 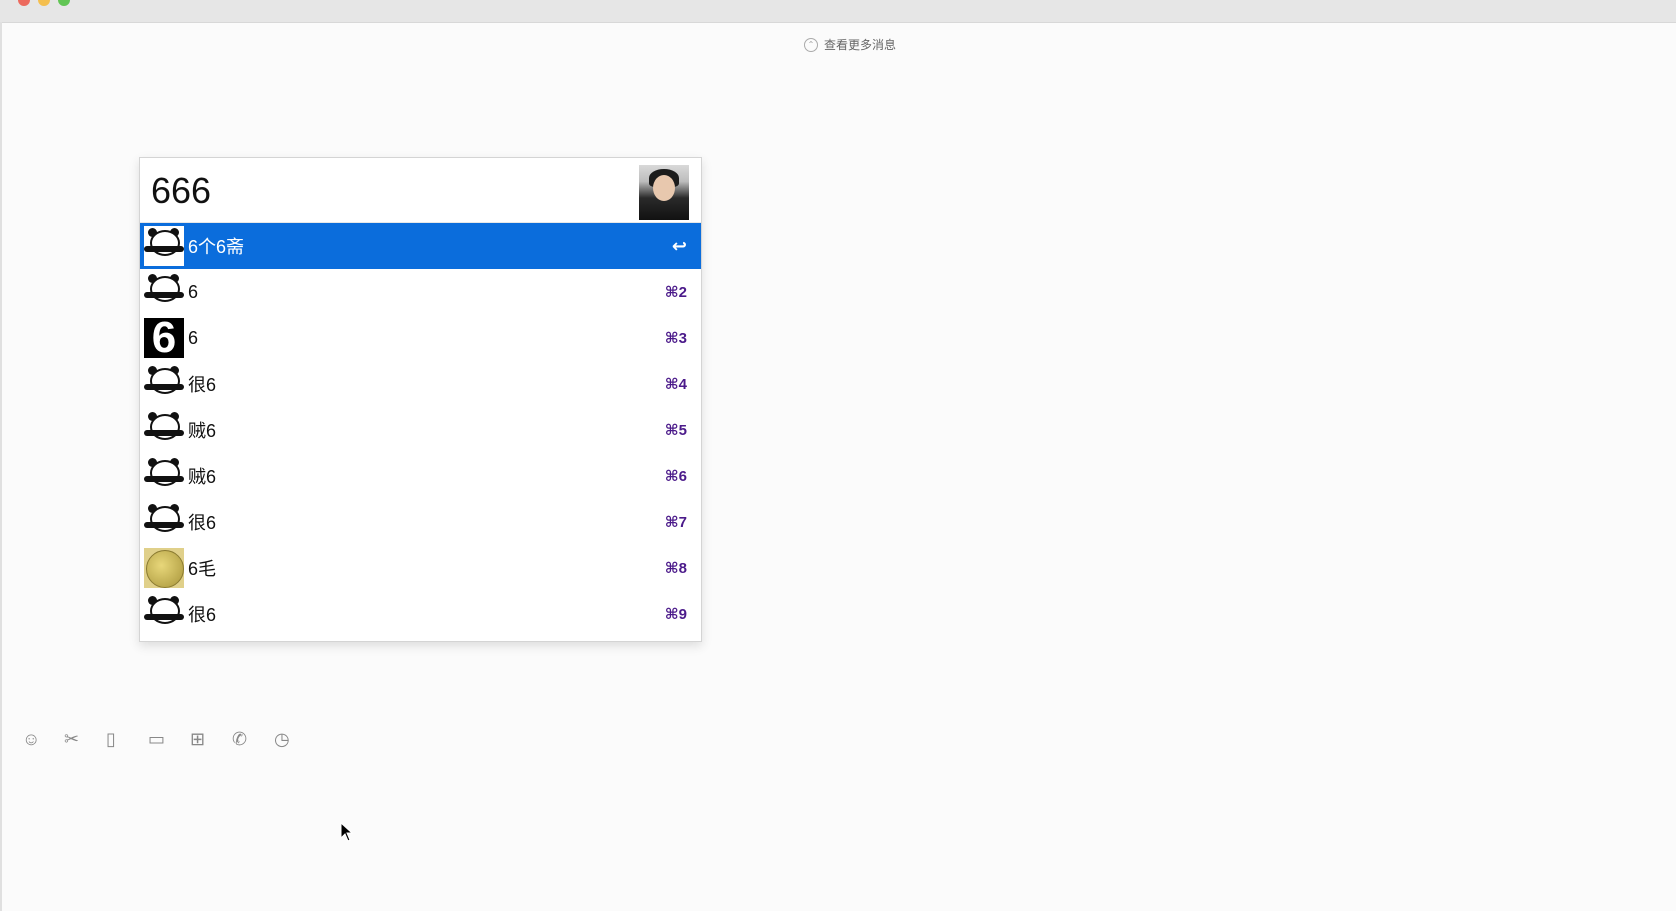 What do you see at coordinates (1, 466) in the screenshot?
I see `sidebar-edge` at bounding box center [1, 466].